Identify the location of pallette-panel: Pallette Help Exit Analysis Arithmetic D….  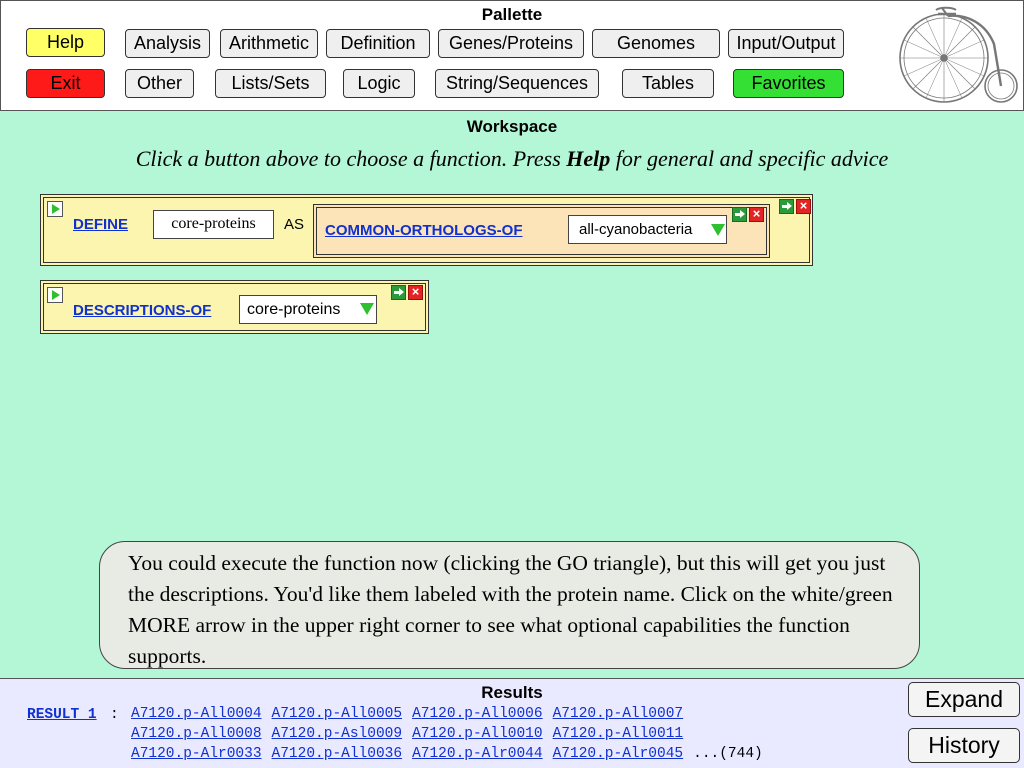
(512, 55).